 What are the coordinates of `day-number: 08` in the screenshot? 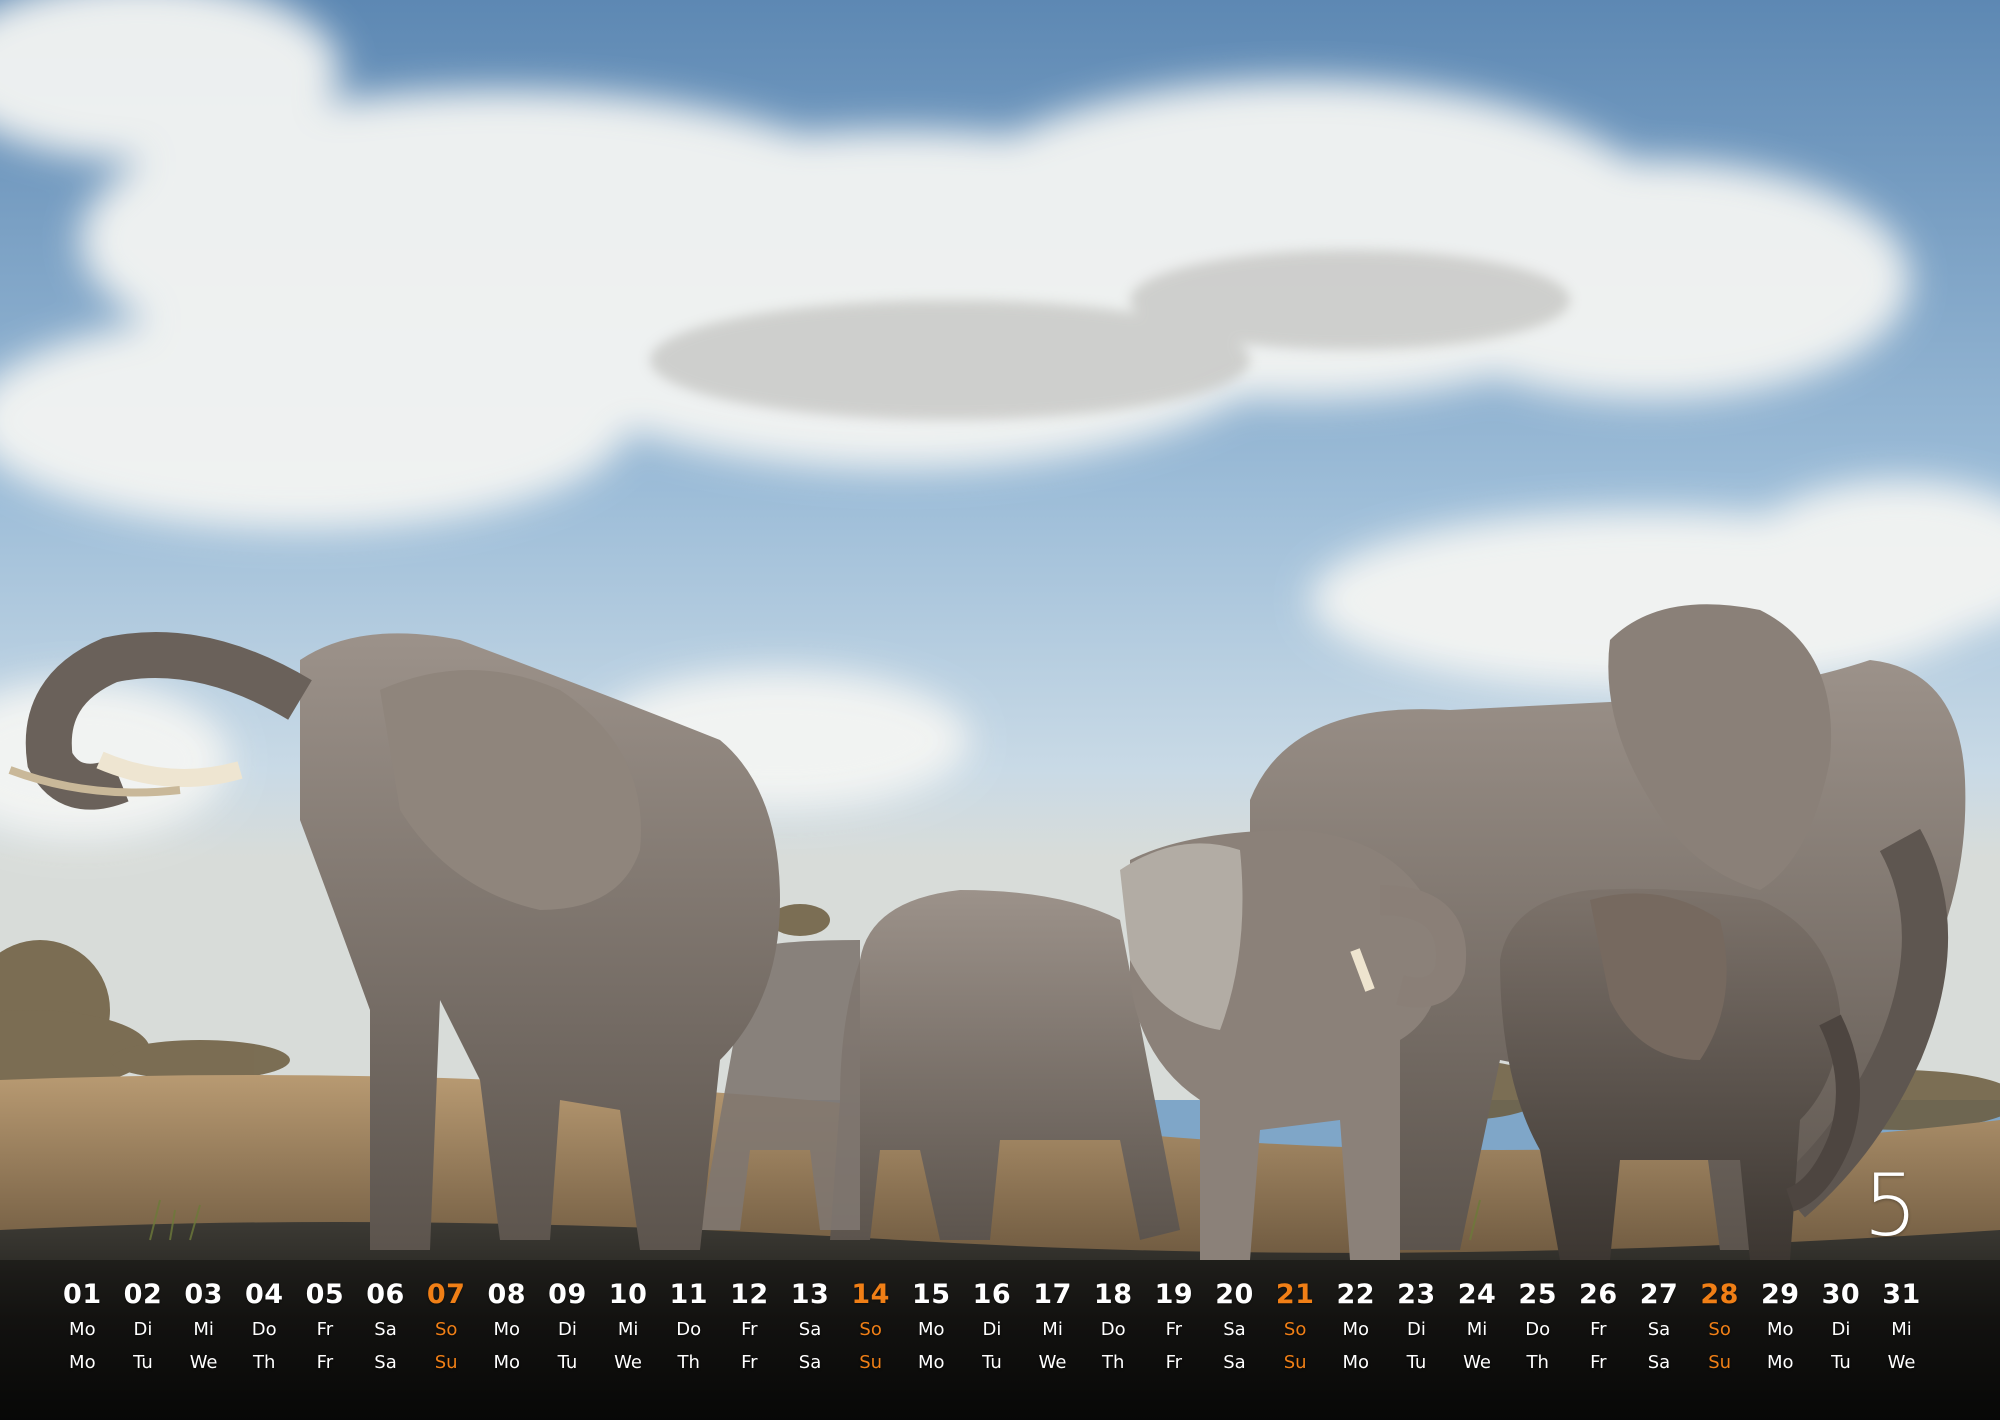 It's located at (507, 1294).